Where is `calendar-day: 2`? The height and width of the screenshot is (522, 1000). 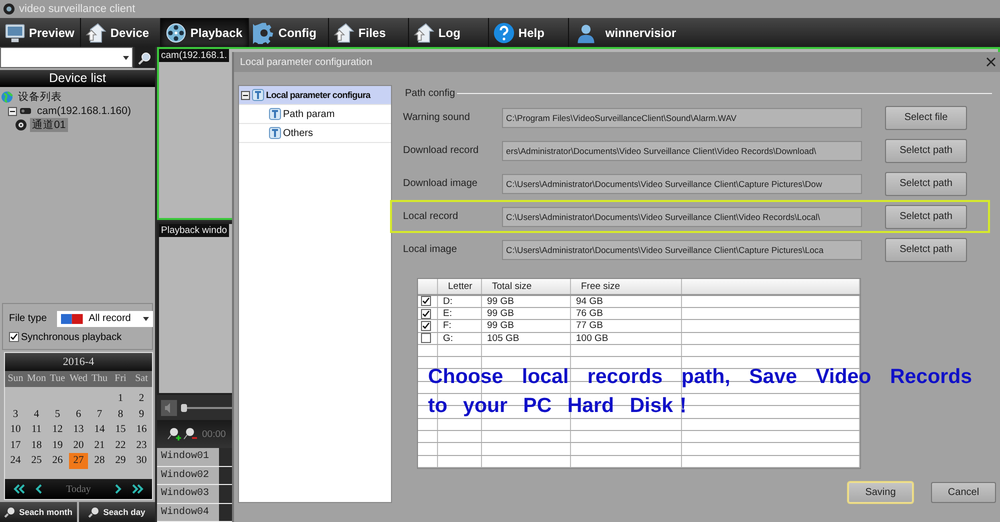
calendar-day: 2 is located at coordinates (141, 398).